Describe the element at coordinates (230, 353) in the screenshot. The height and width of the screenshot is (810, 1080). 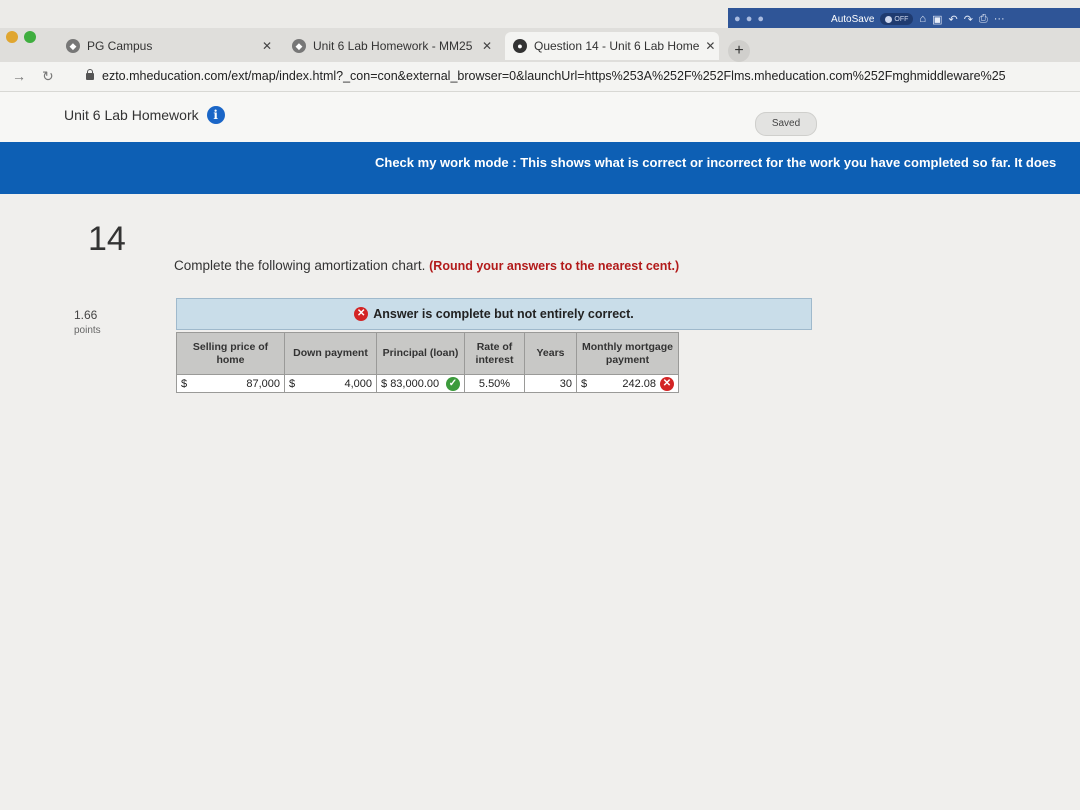
I see `header-selling-price: Selling price of home` at that location.